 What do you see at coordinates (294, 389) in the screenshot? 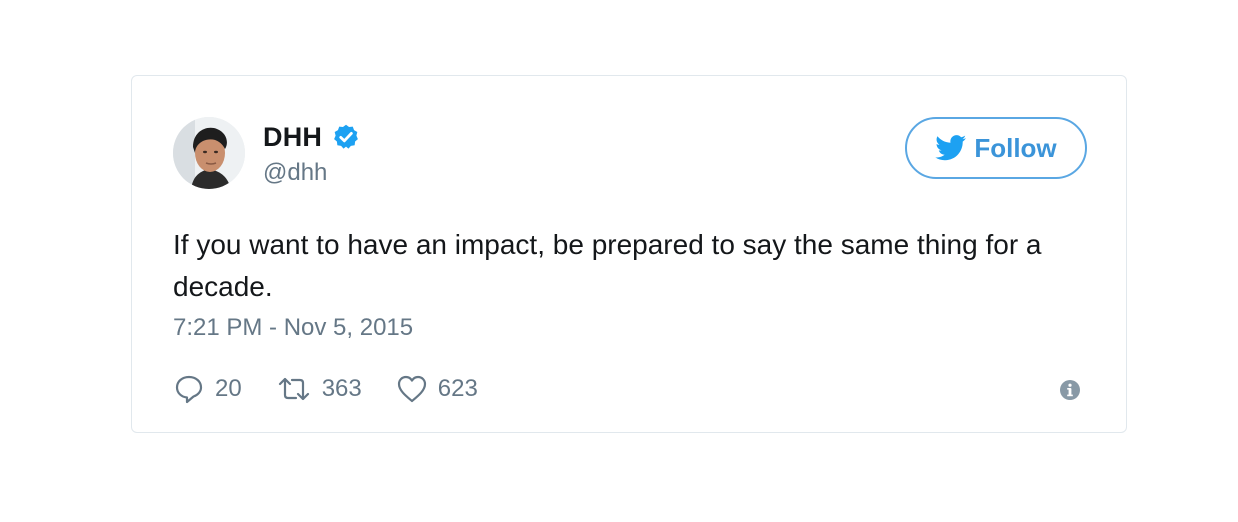
I see `retweet-icon` at bounding box center [294, 389].